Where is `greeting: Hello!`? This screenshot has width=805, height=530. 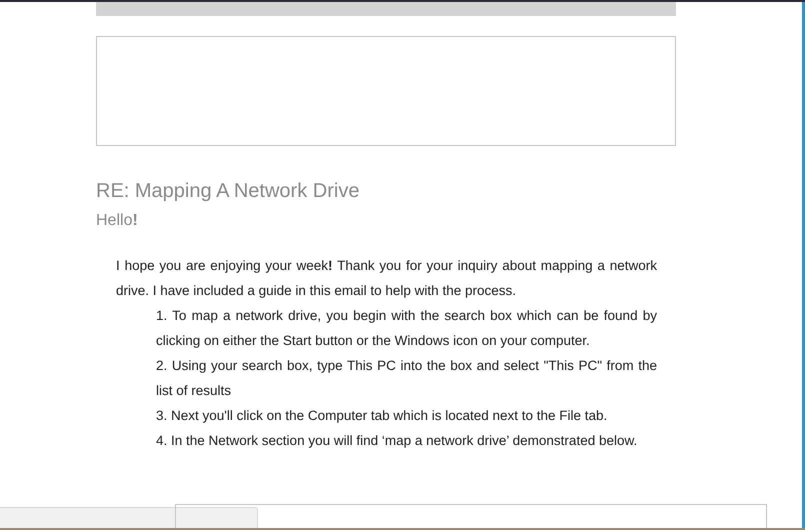
greeting: Hello! is located at coordinates (117, 221).